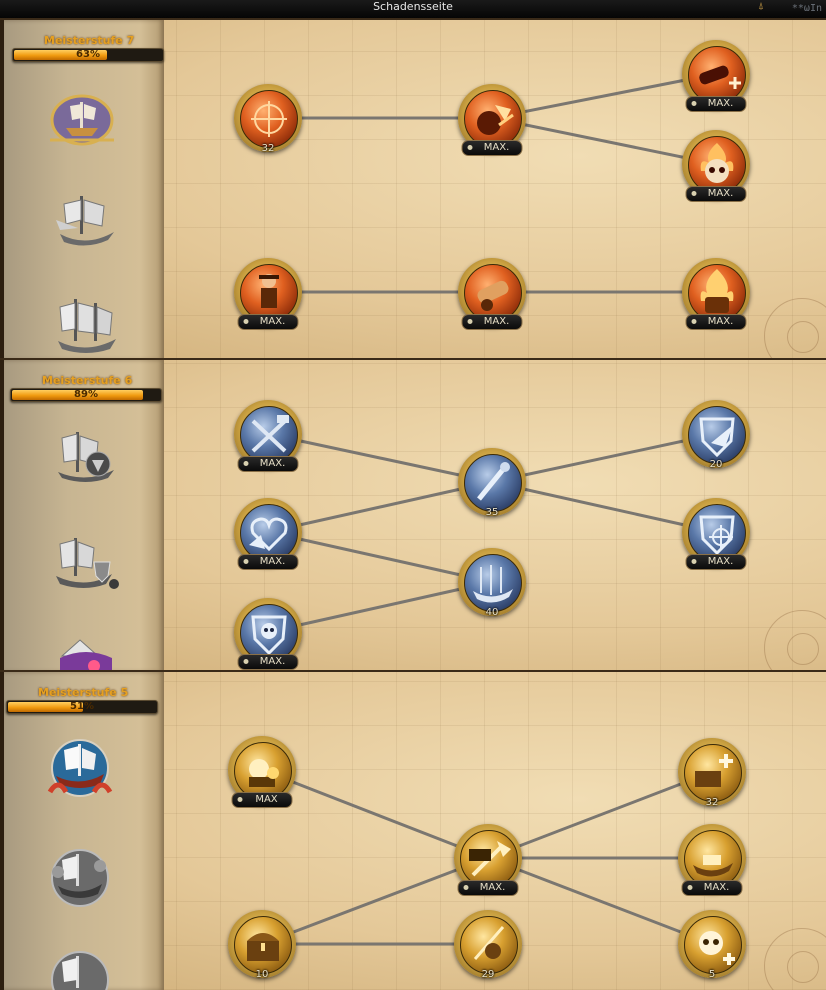  I want to click on boarding-axe-icon, so click(490, 859).